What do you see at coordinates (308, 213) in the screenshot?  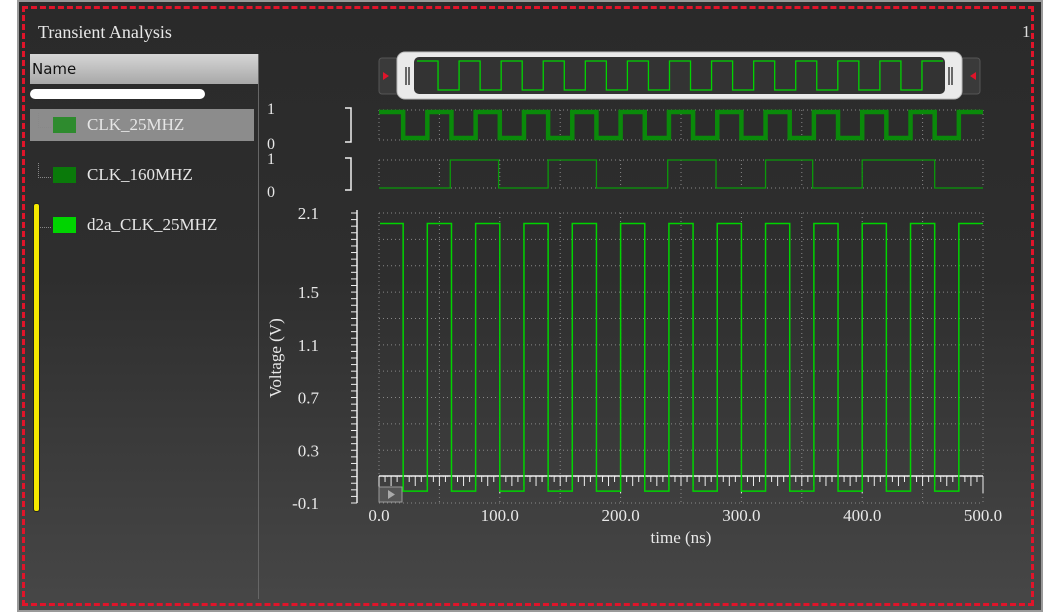 I see `y-tick-label: 2.1` at bounding box center [308, 213].